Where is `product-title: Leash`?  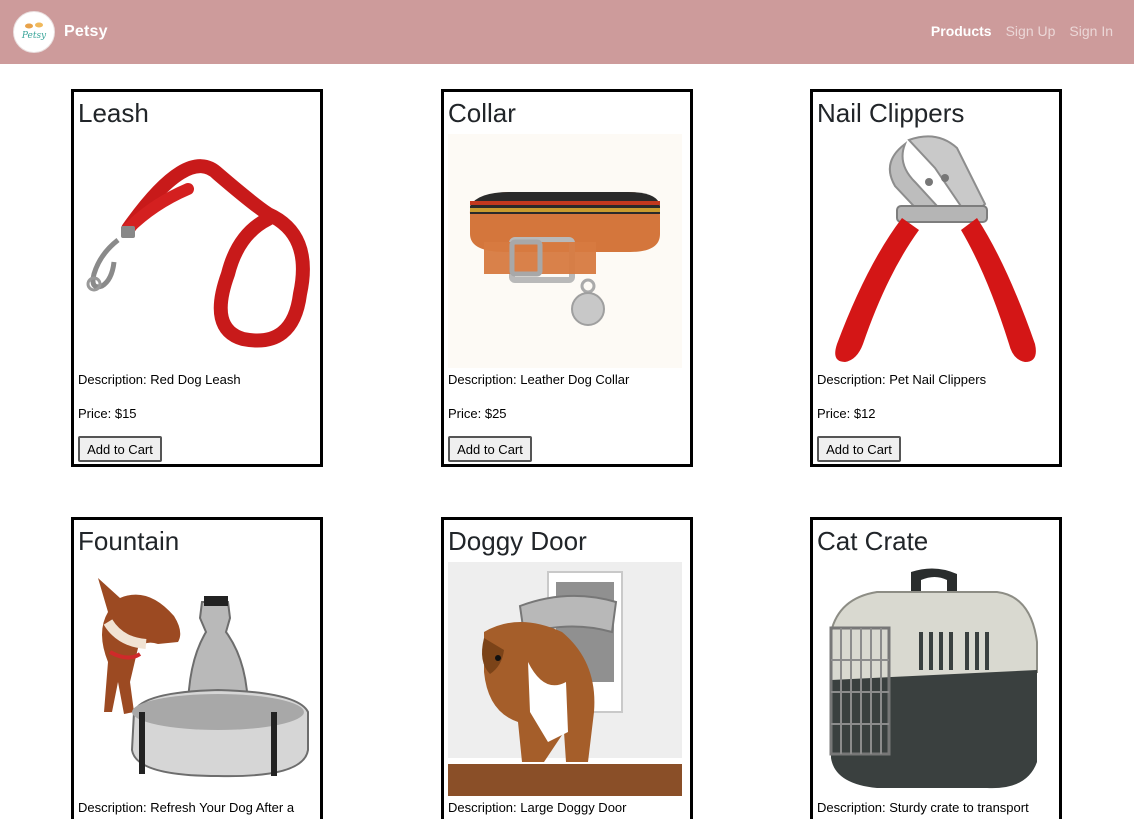 product-title: Leash is located at coordinates (113, 113).